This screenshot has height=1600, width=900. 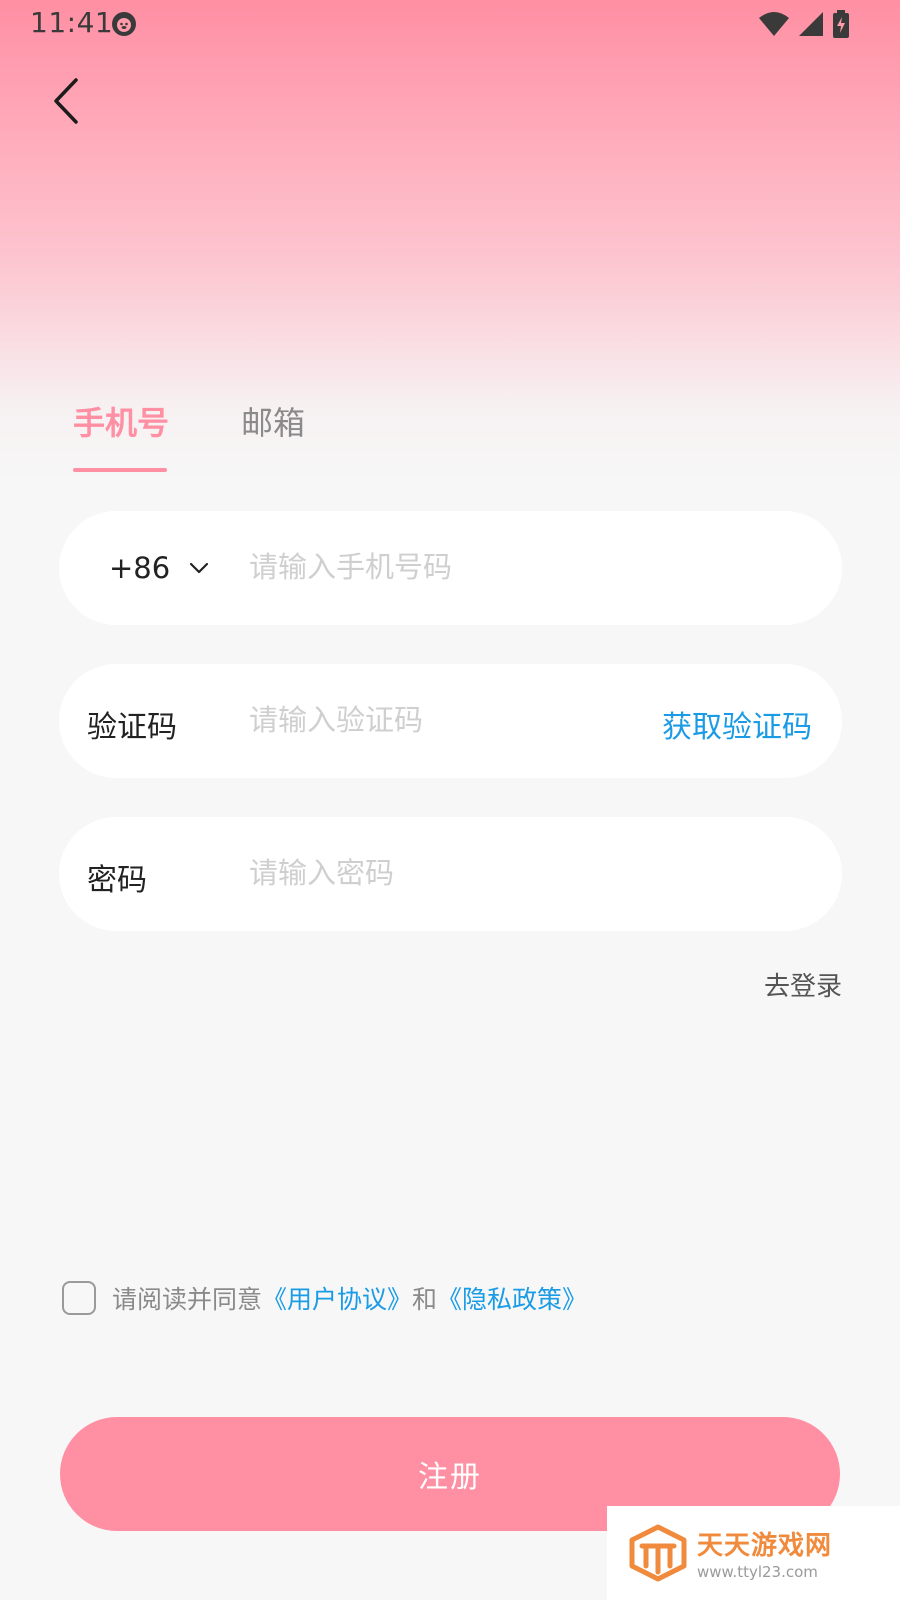 What do you see at coordinates (140, 568) in the screenshot?
I see `country-code-value: +86` at bounding box center [140, 568].